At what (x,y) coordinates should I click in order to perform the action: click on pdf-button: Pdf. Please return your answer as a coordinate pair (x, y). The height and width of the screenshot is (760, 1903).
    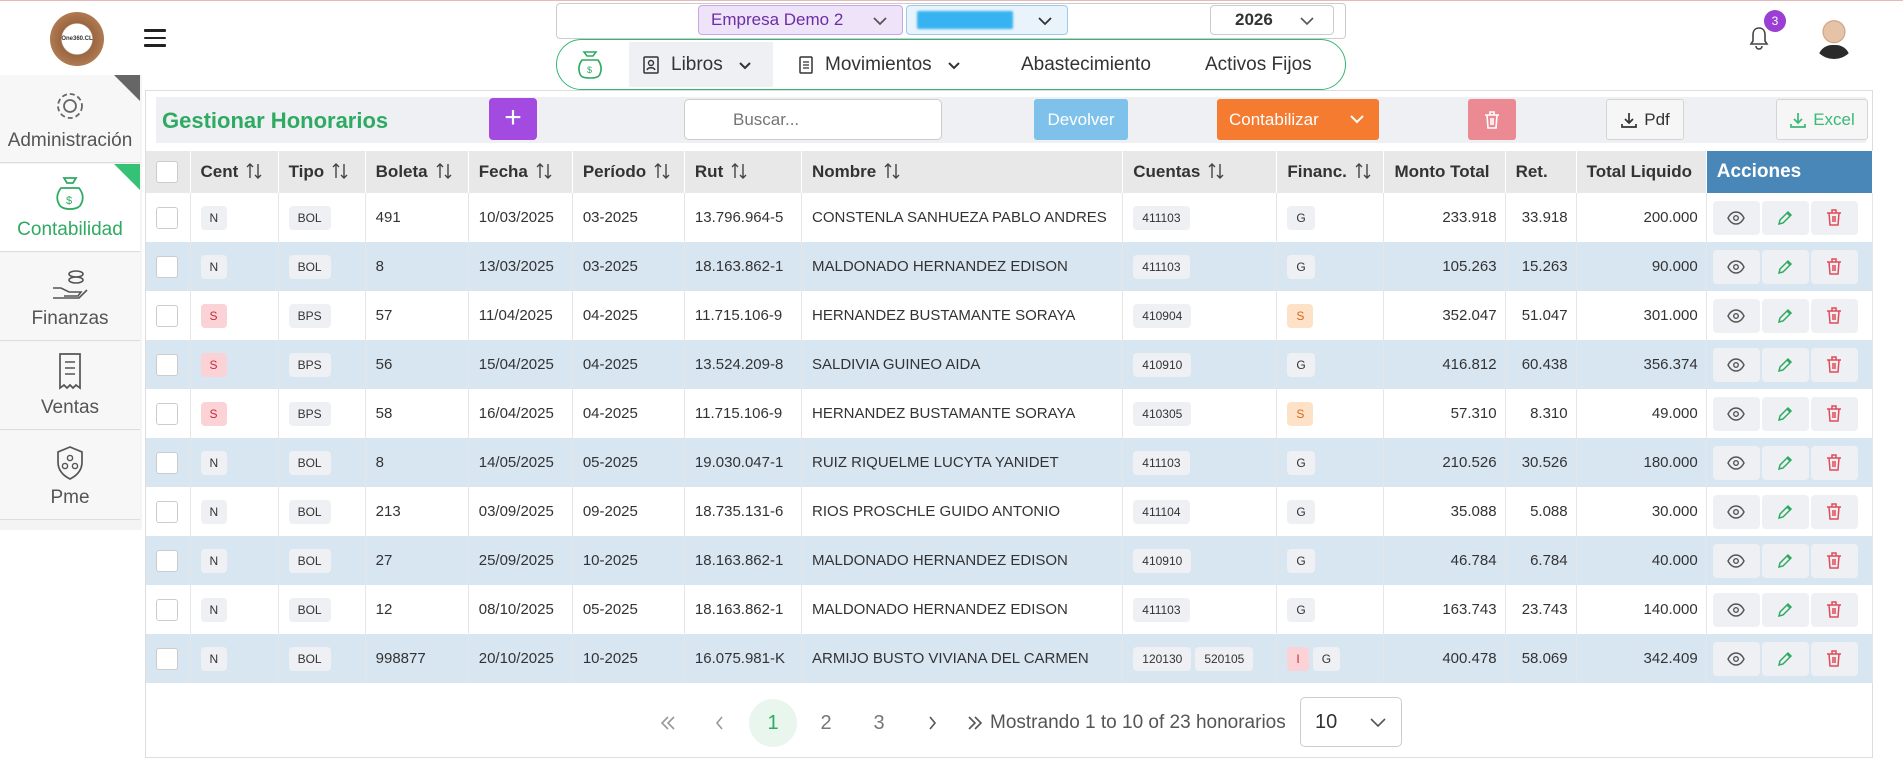
    Looking at the image, I should click on (1645, 119).